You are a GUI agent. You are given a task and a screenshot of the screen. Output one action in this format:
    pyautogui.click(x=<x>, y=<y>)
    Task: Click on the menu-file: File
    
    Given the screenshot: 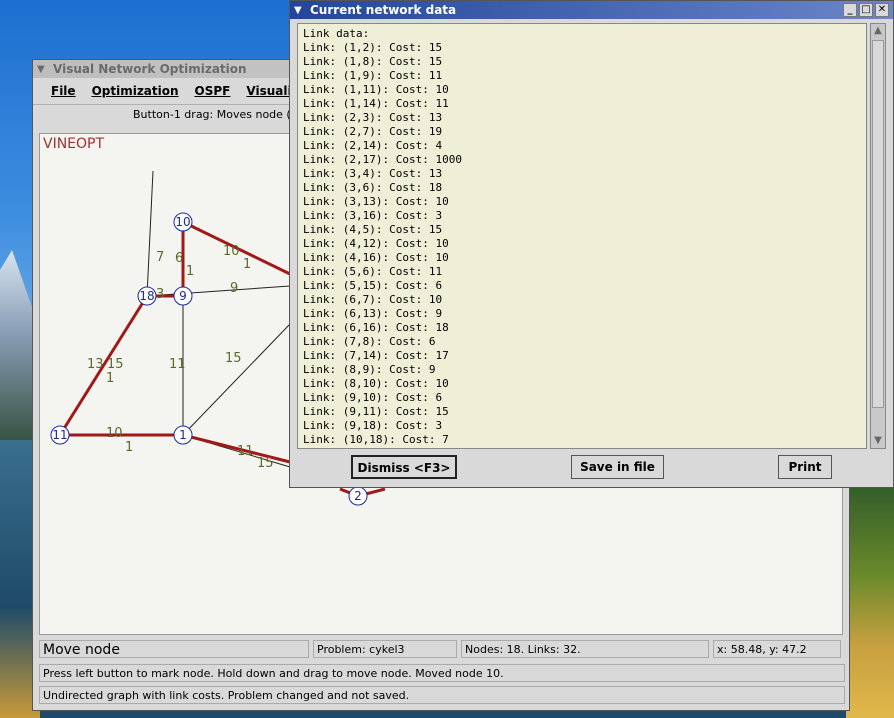 What is the action you would take?
    pyautogui.click(x=63, y=91)
    